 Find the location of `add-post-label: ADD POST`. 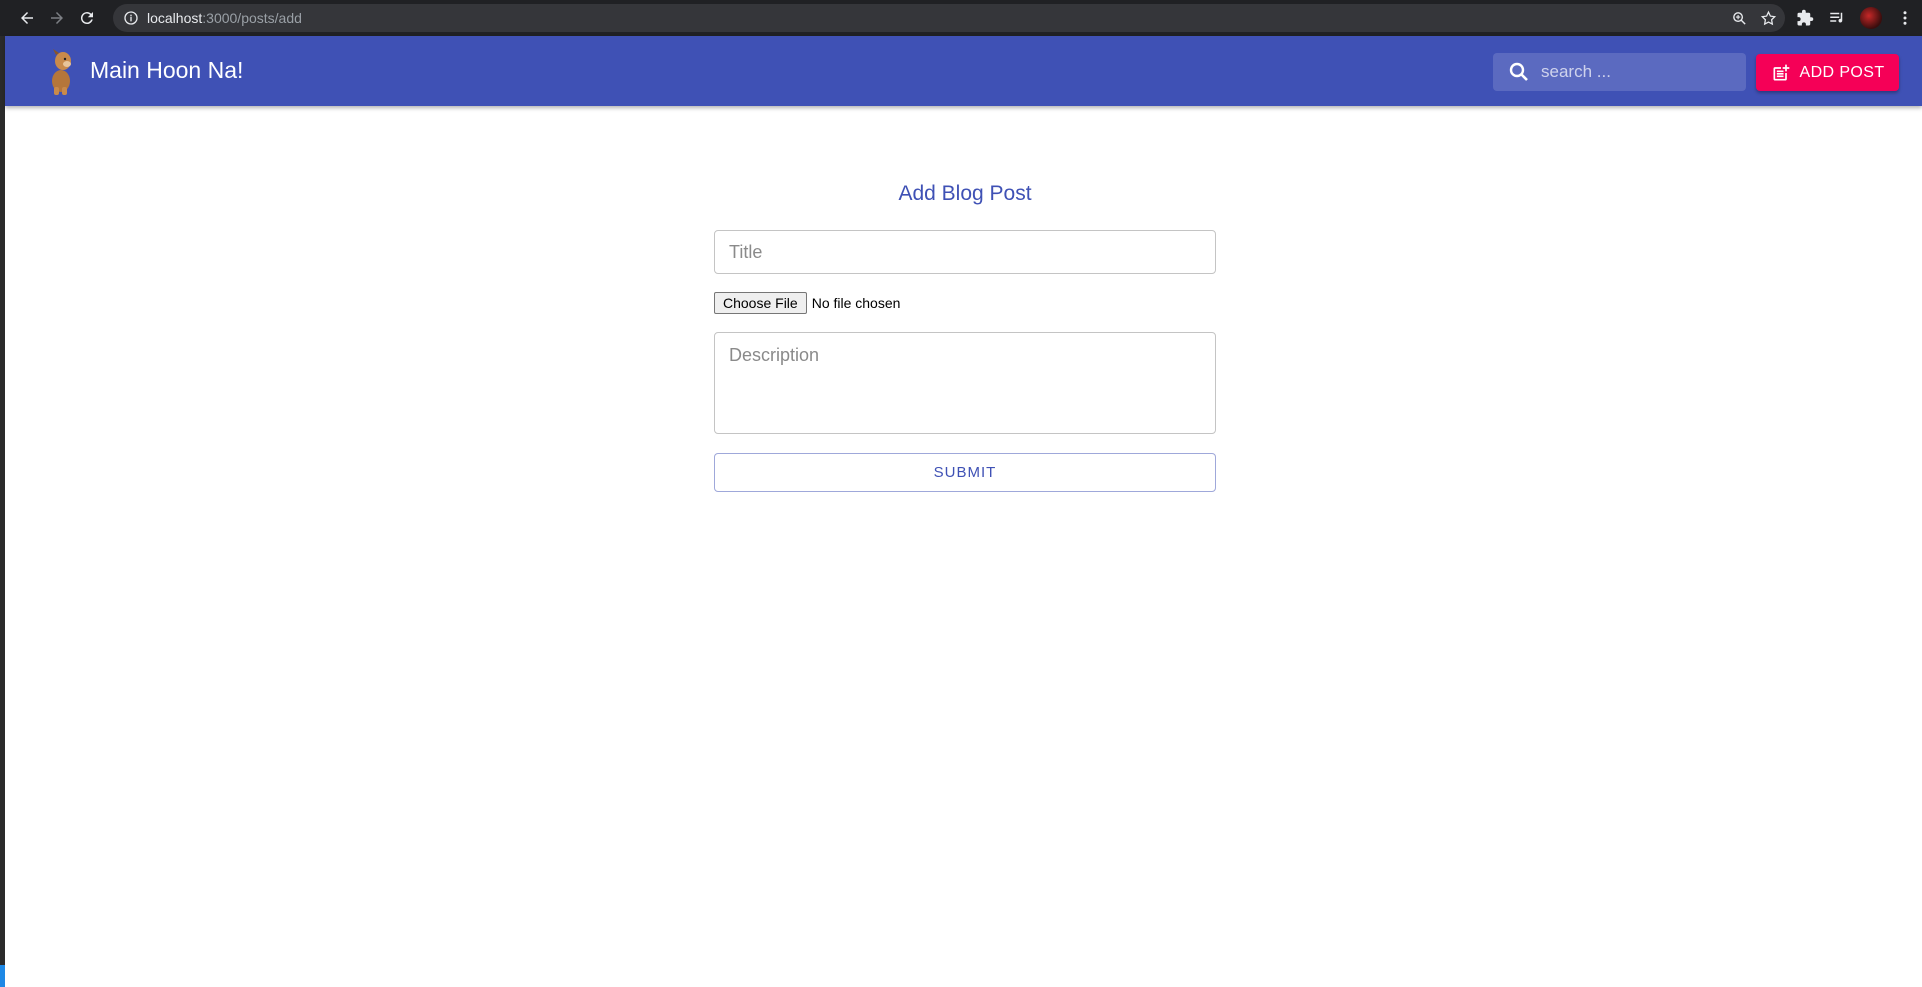

add-post-label: ADD POST is located at coordinates (1842, 72).